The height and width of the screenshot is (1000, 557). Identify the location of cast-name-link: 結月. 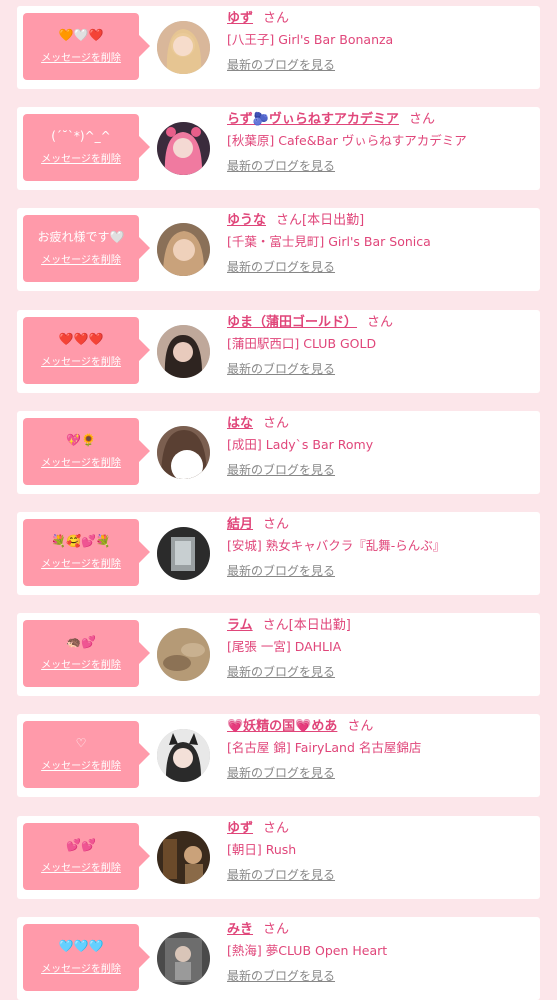
(240, 524).